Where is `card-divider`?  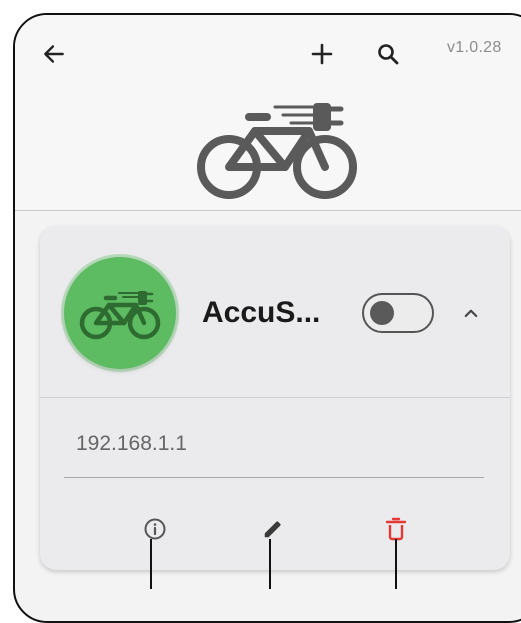
card-divider is located at coordinates (275, 397).